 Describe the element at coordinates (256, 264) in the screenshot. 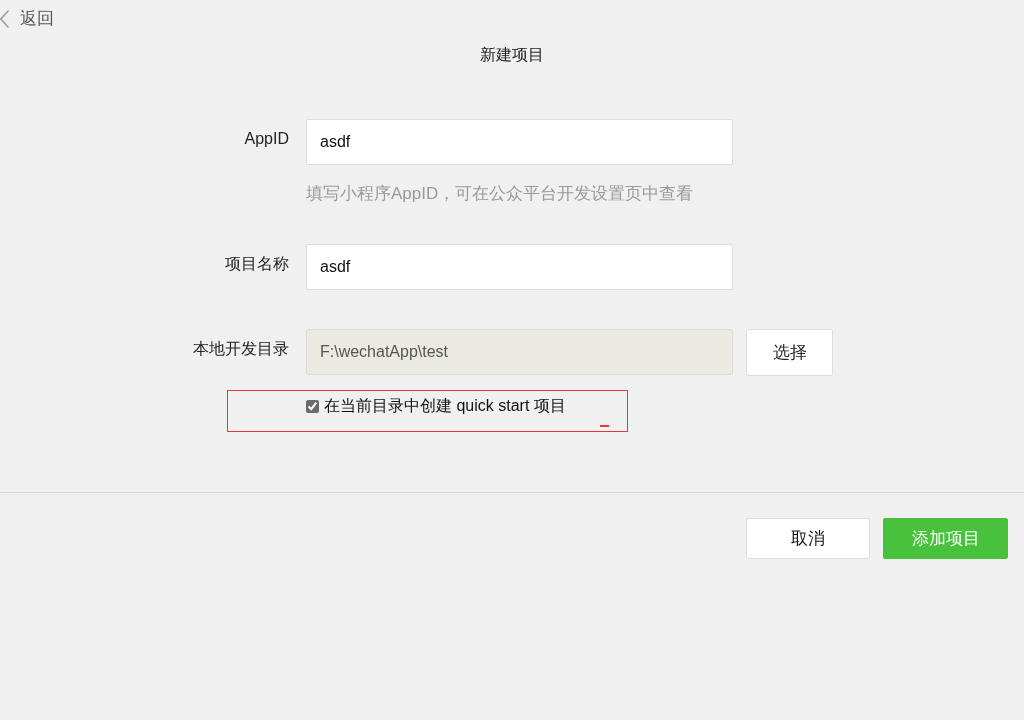

I see `field-label: 项目名称` at that location.